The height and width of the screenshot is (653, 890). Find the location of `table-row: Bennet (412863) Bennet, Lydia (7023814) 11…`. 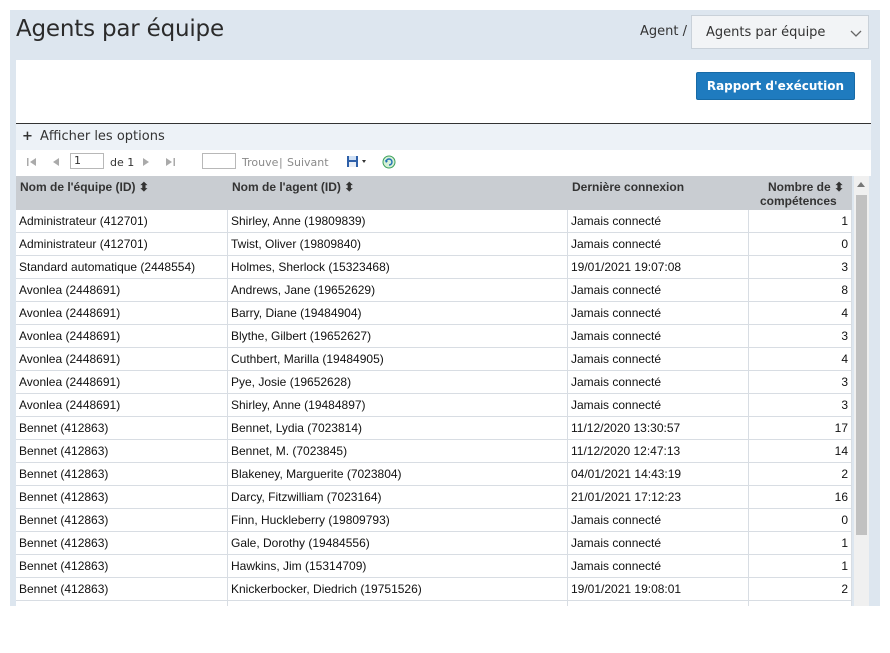

table-row: Bennet (412863) Bennet, Lydia (7023814) 11… is located at coordinates (434, 428).